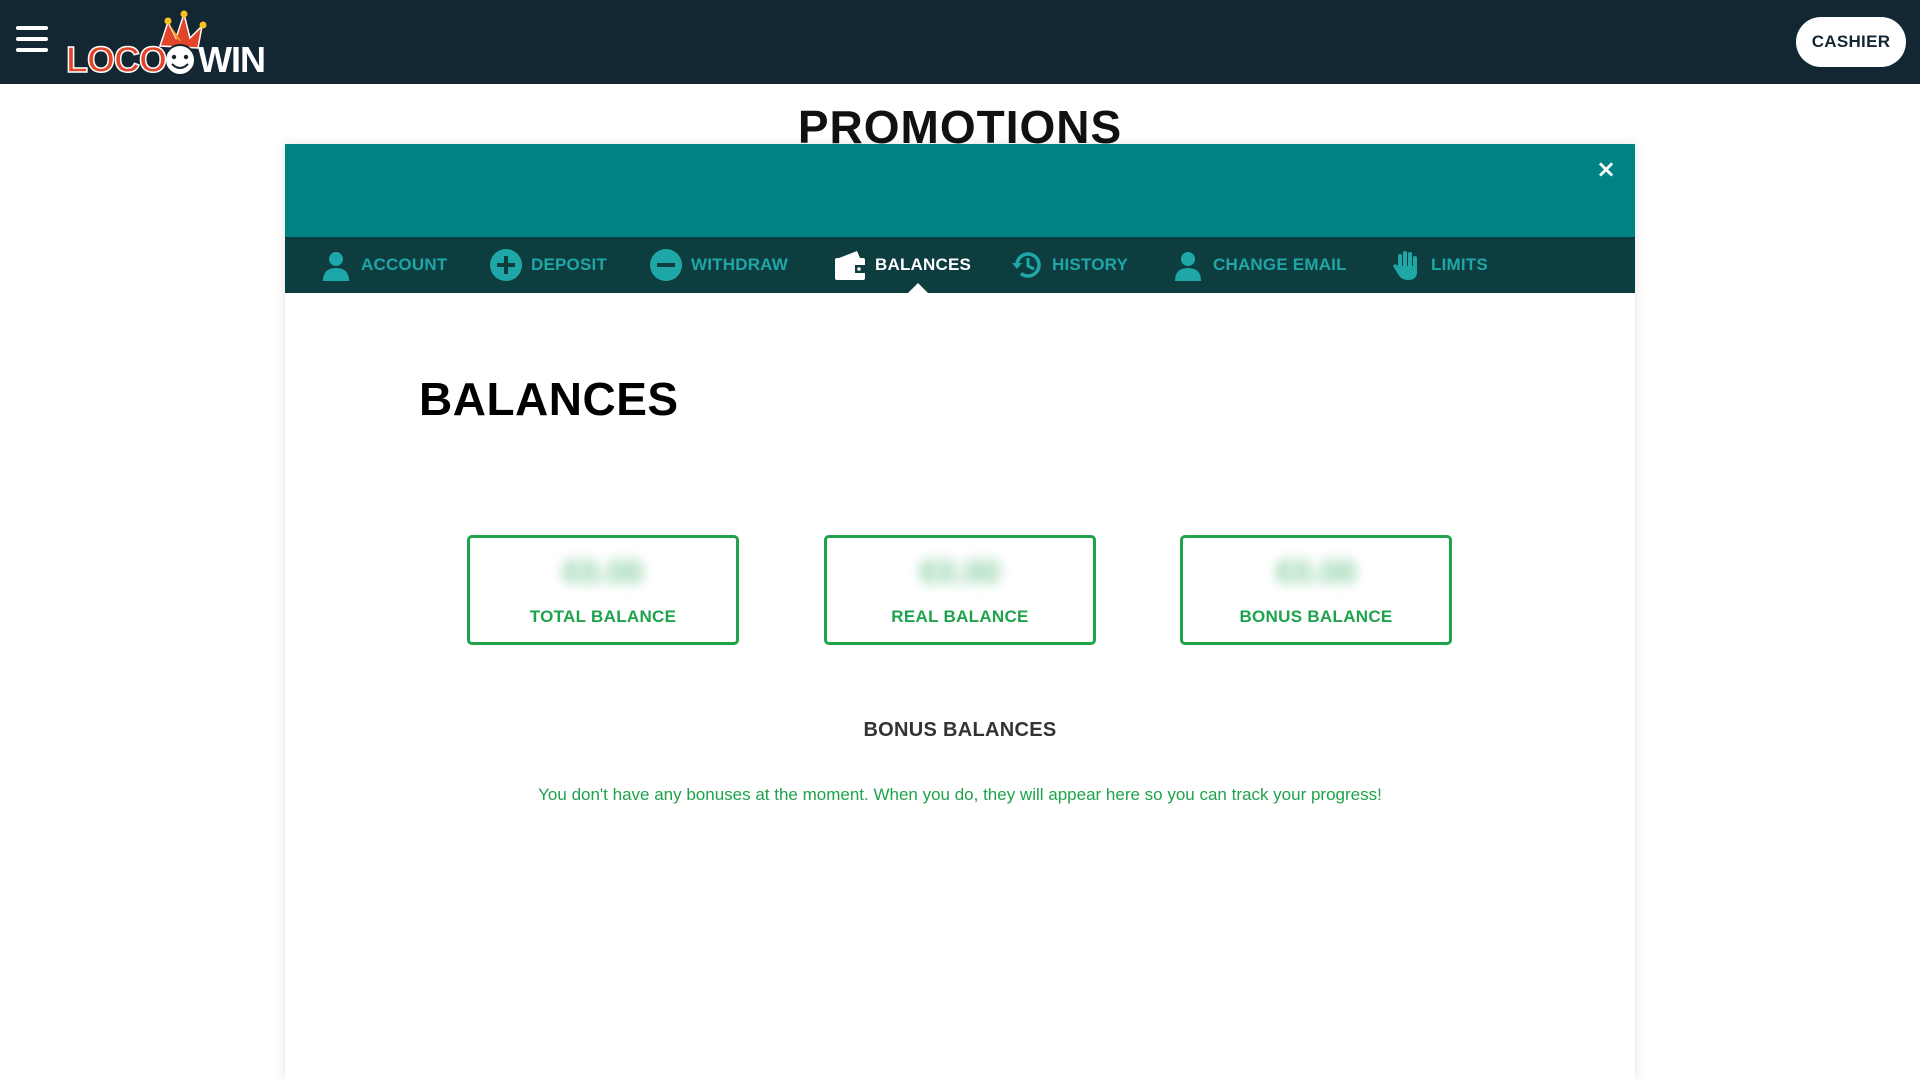 This screenshot has width=1920, height=1080. I want to click on tab-label: DEPOSIT, so click(569, 264).